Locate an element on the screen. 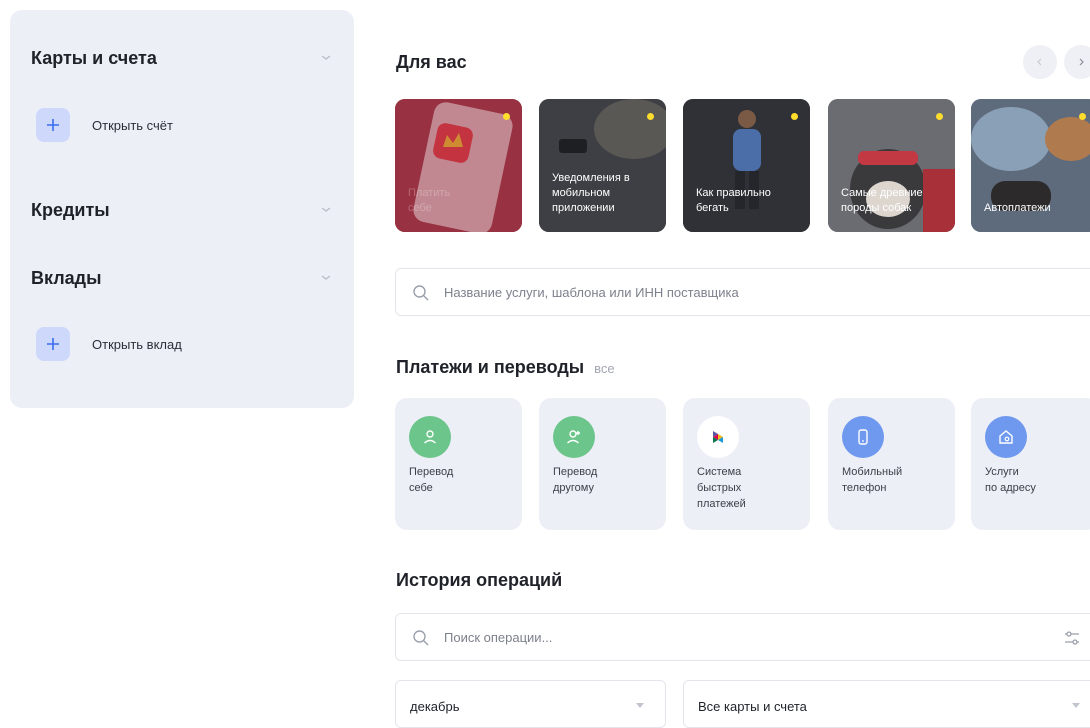 The height and width of the screenshot is (728, 1090). accounts-select: Все карты и счета is located at coordinates (886, 704).